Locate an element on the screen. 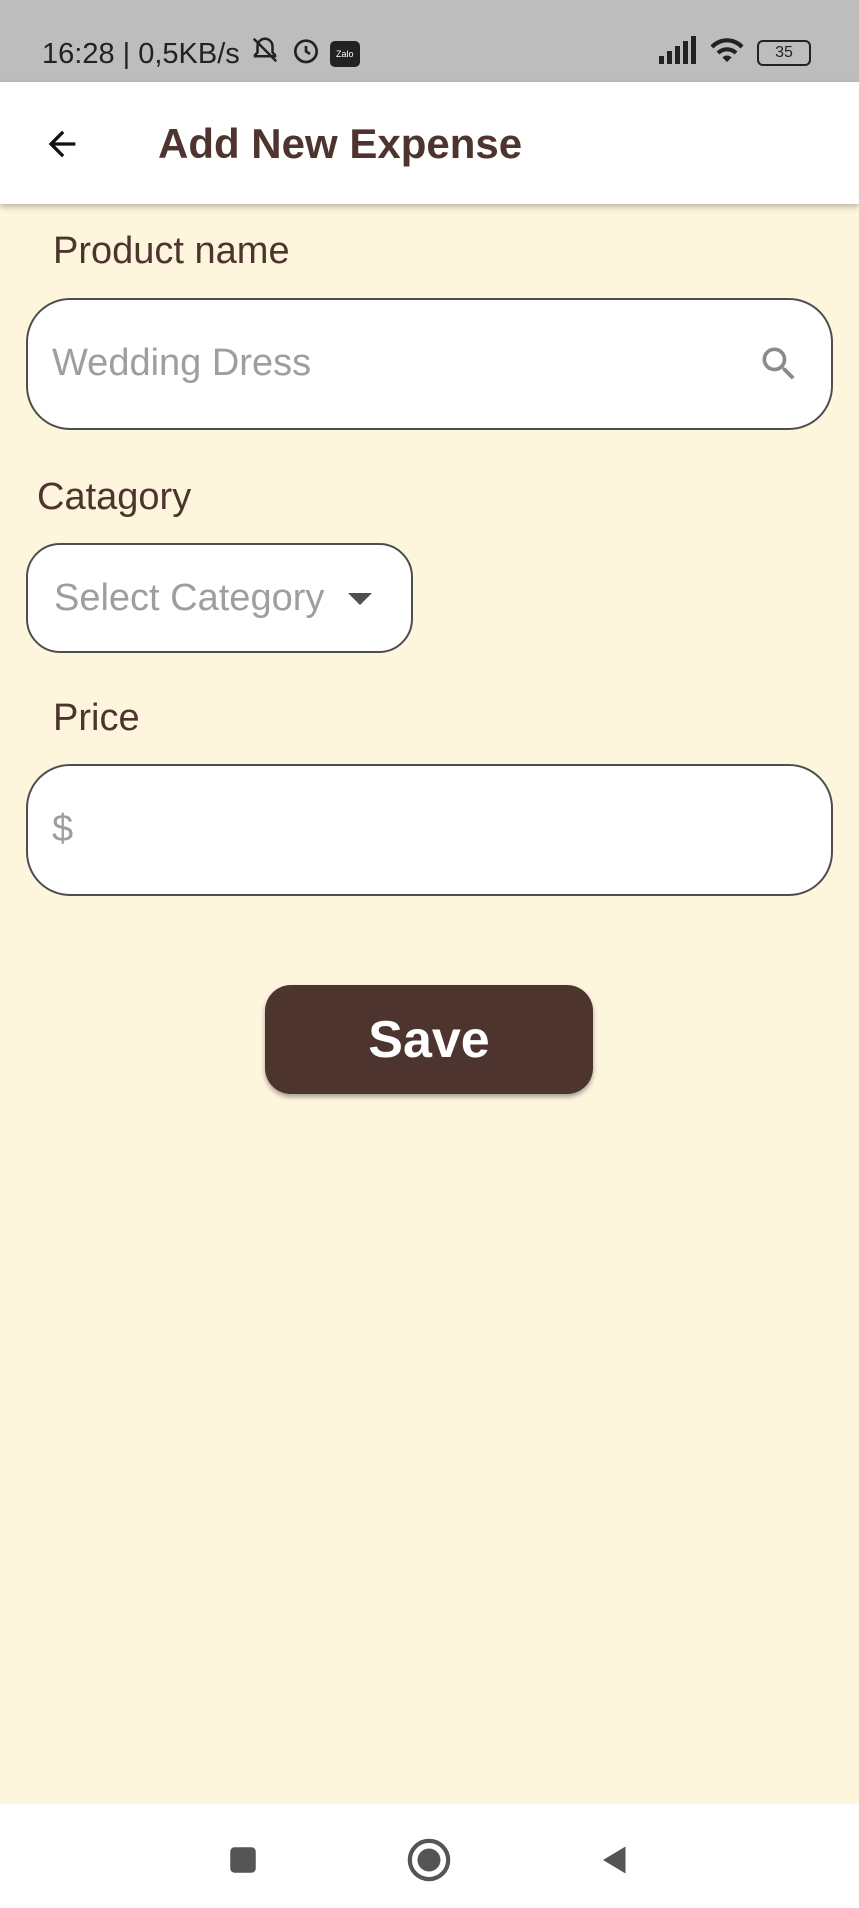 Image resolution: width=859 pixels, height=1908 pixels. nav-home-button is located at coordinates (429, 1860).